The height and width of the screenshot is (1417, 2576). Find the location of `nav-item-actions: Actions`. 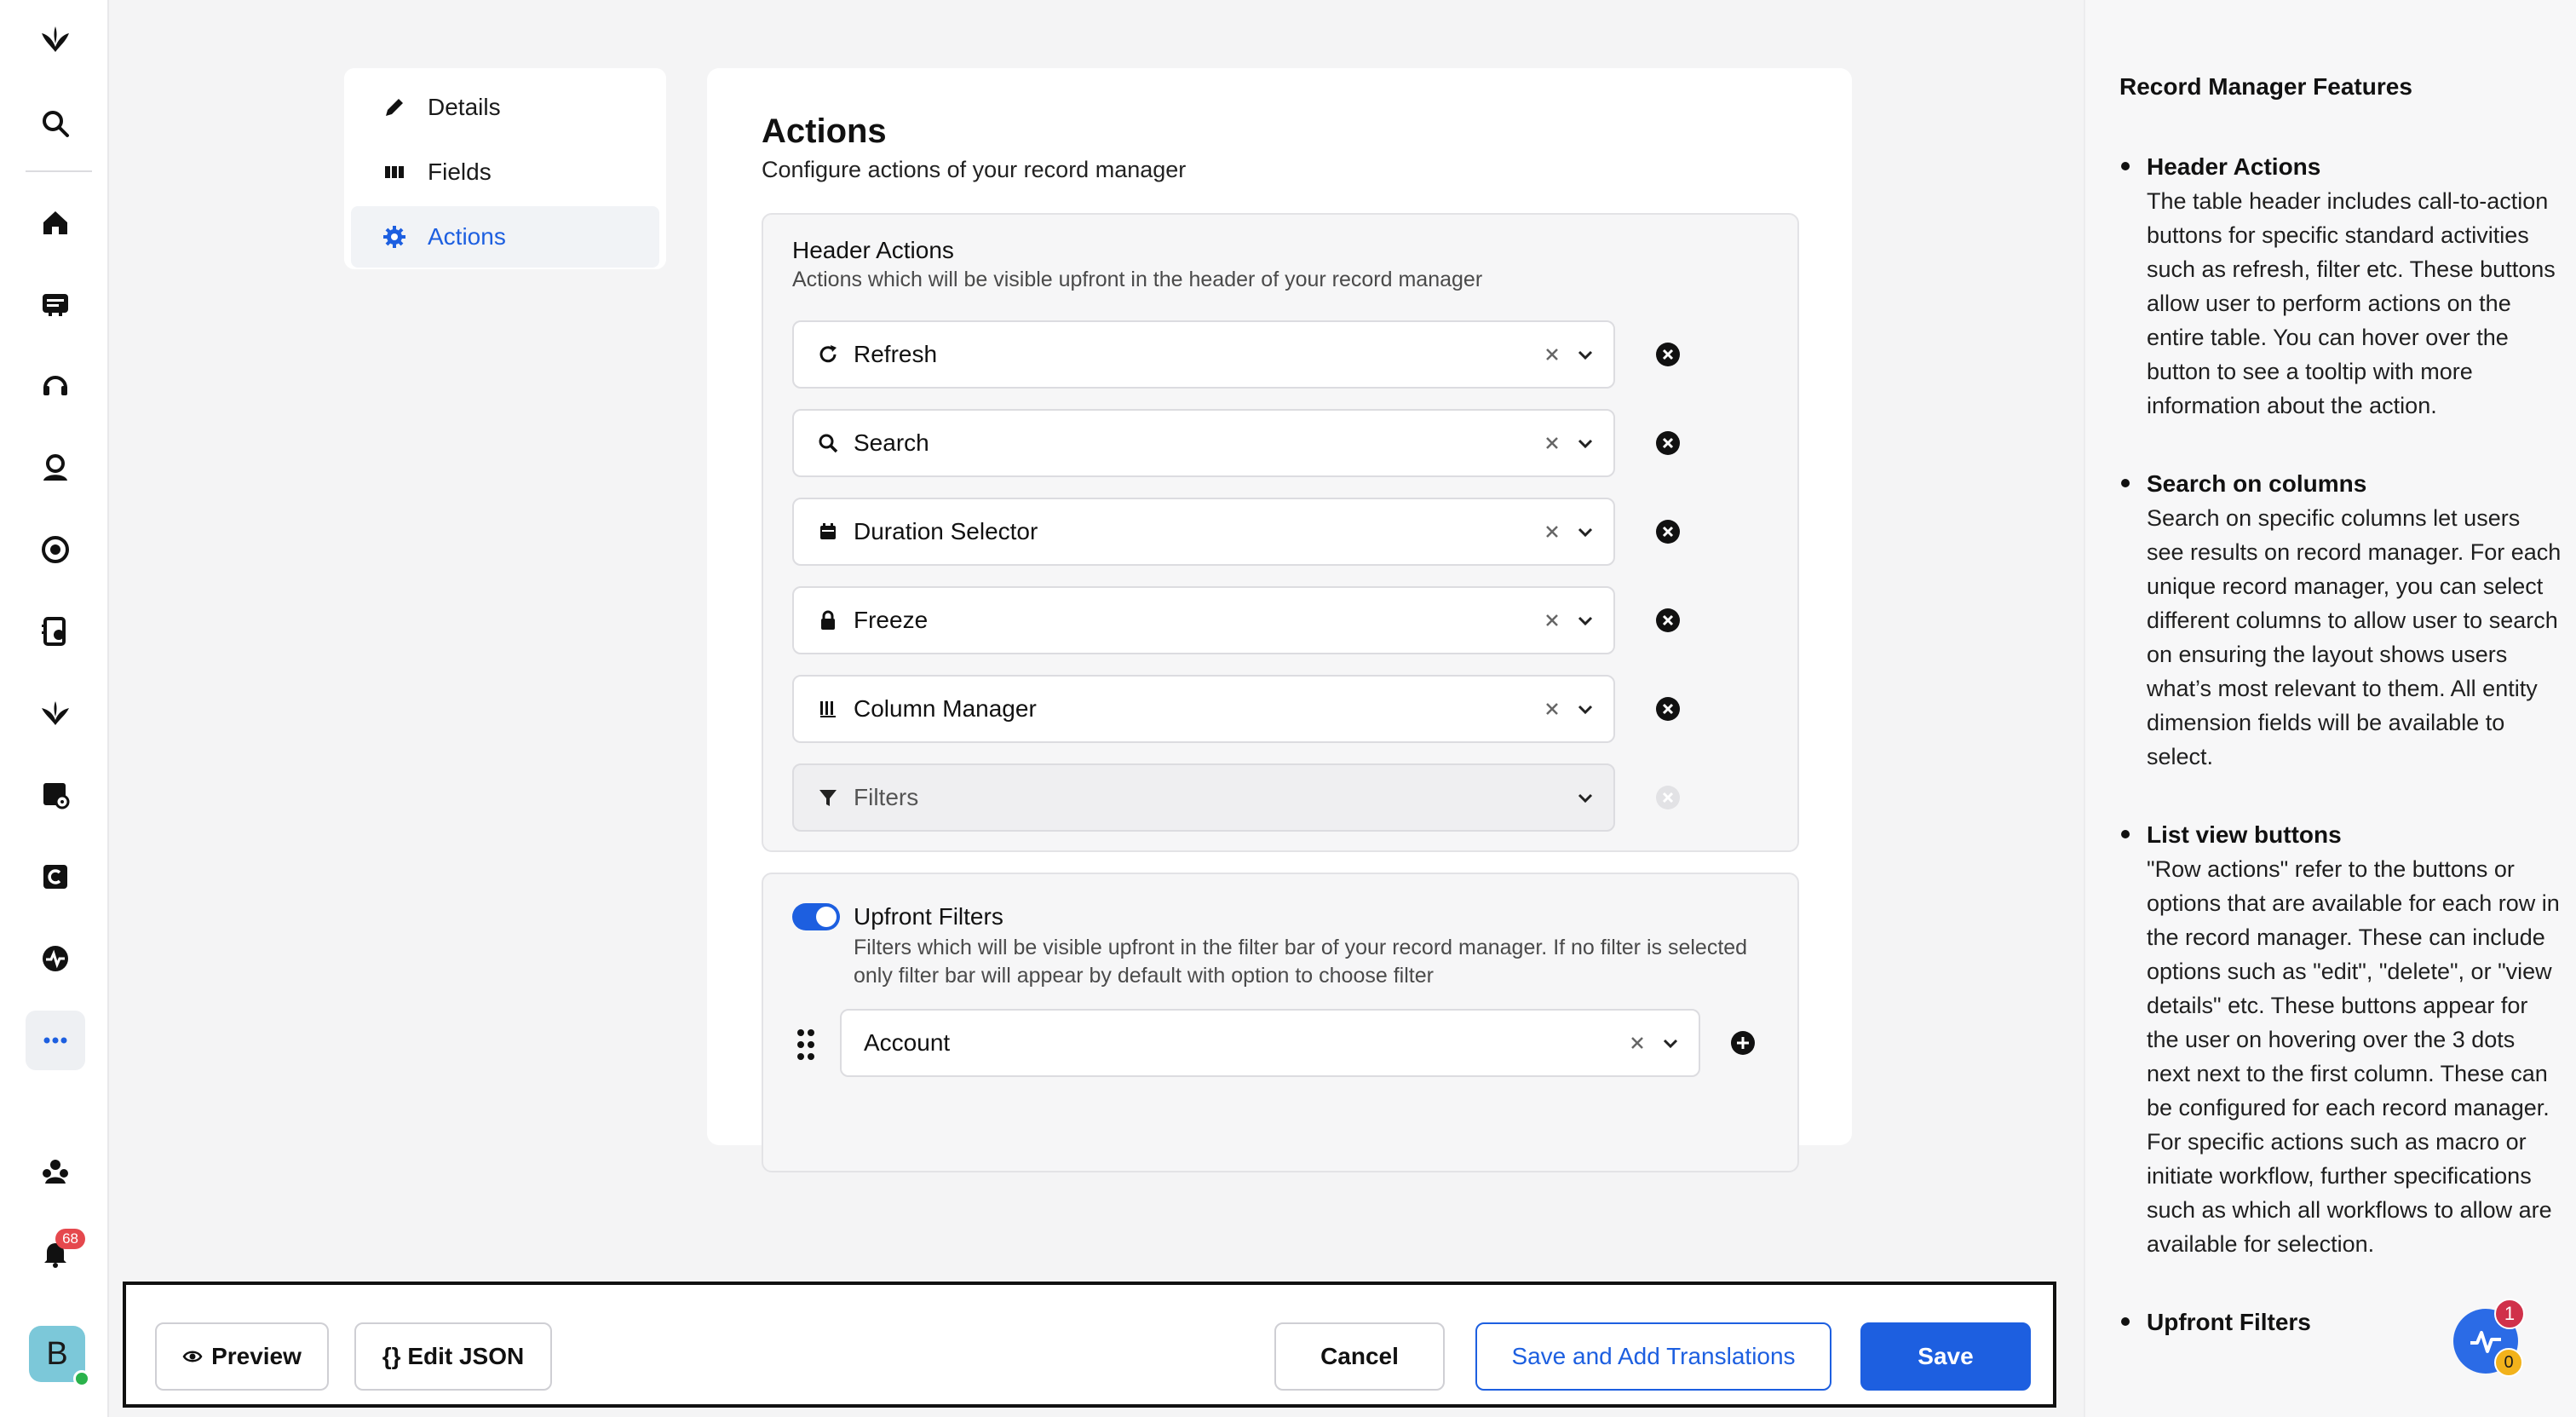

nav-item-actions: Actions is located at coordinates (505, 237).